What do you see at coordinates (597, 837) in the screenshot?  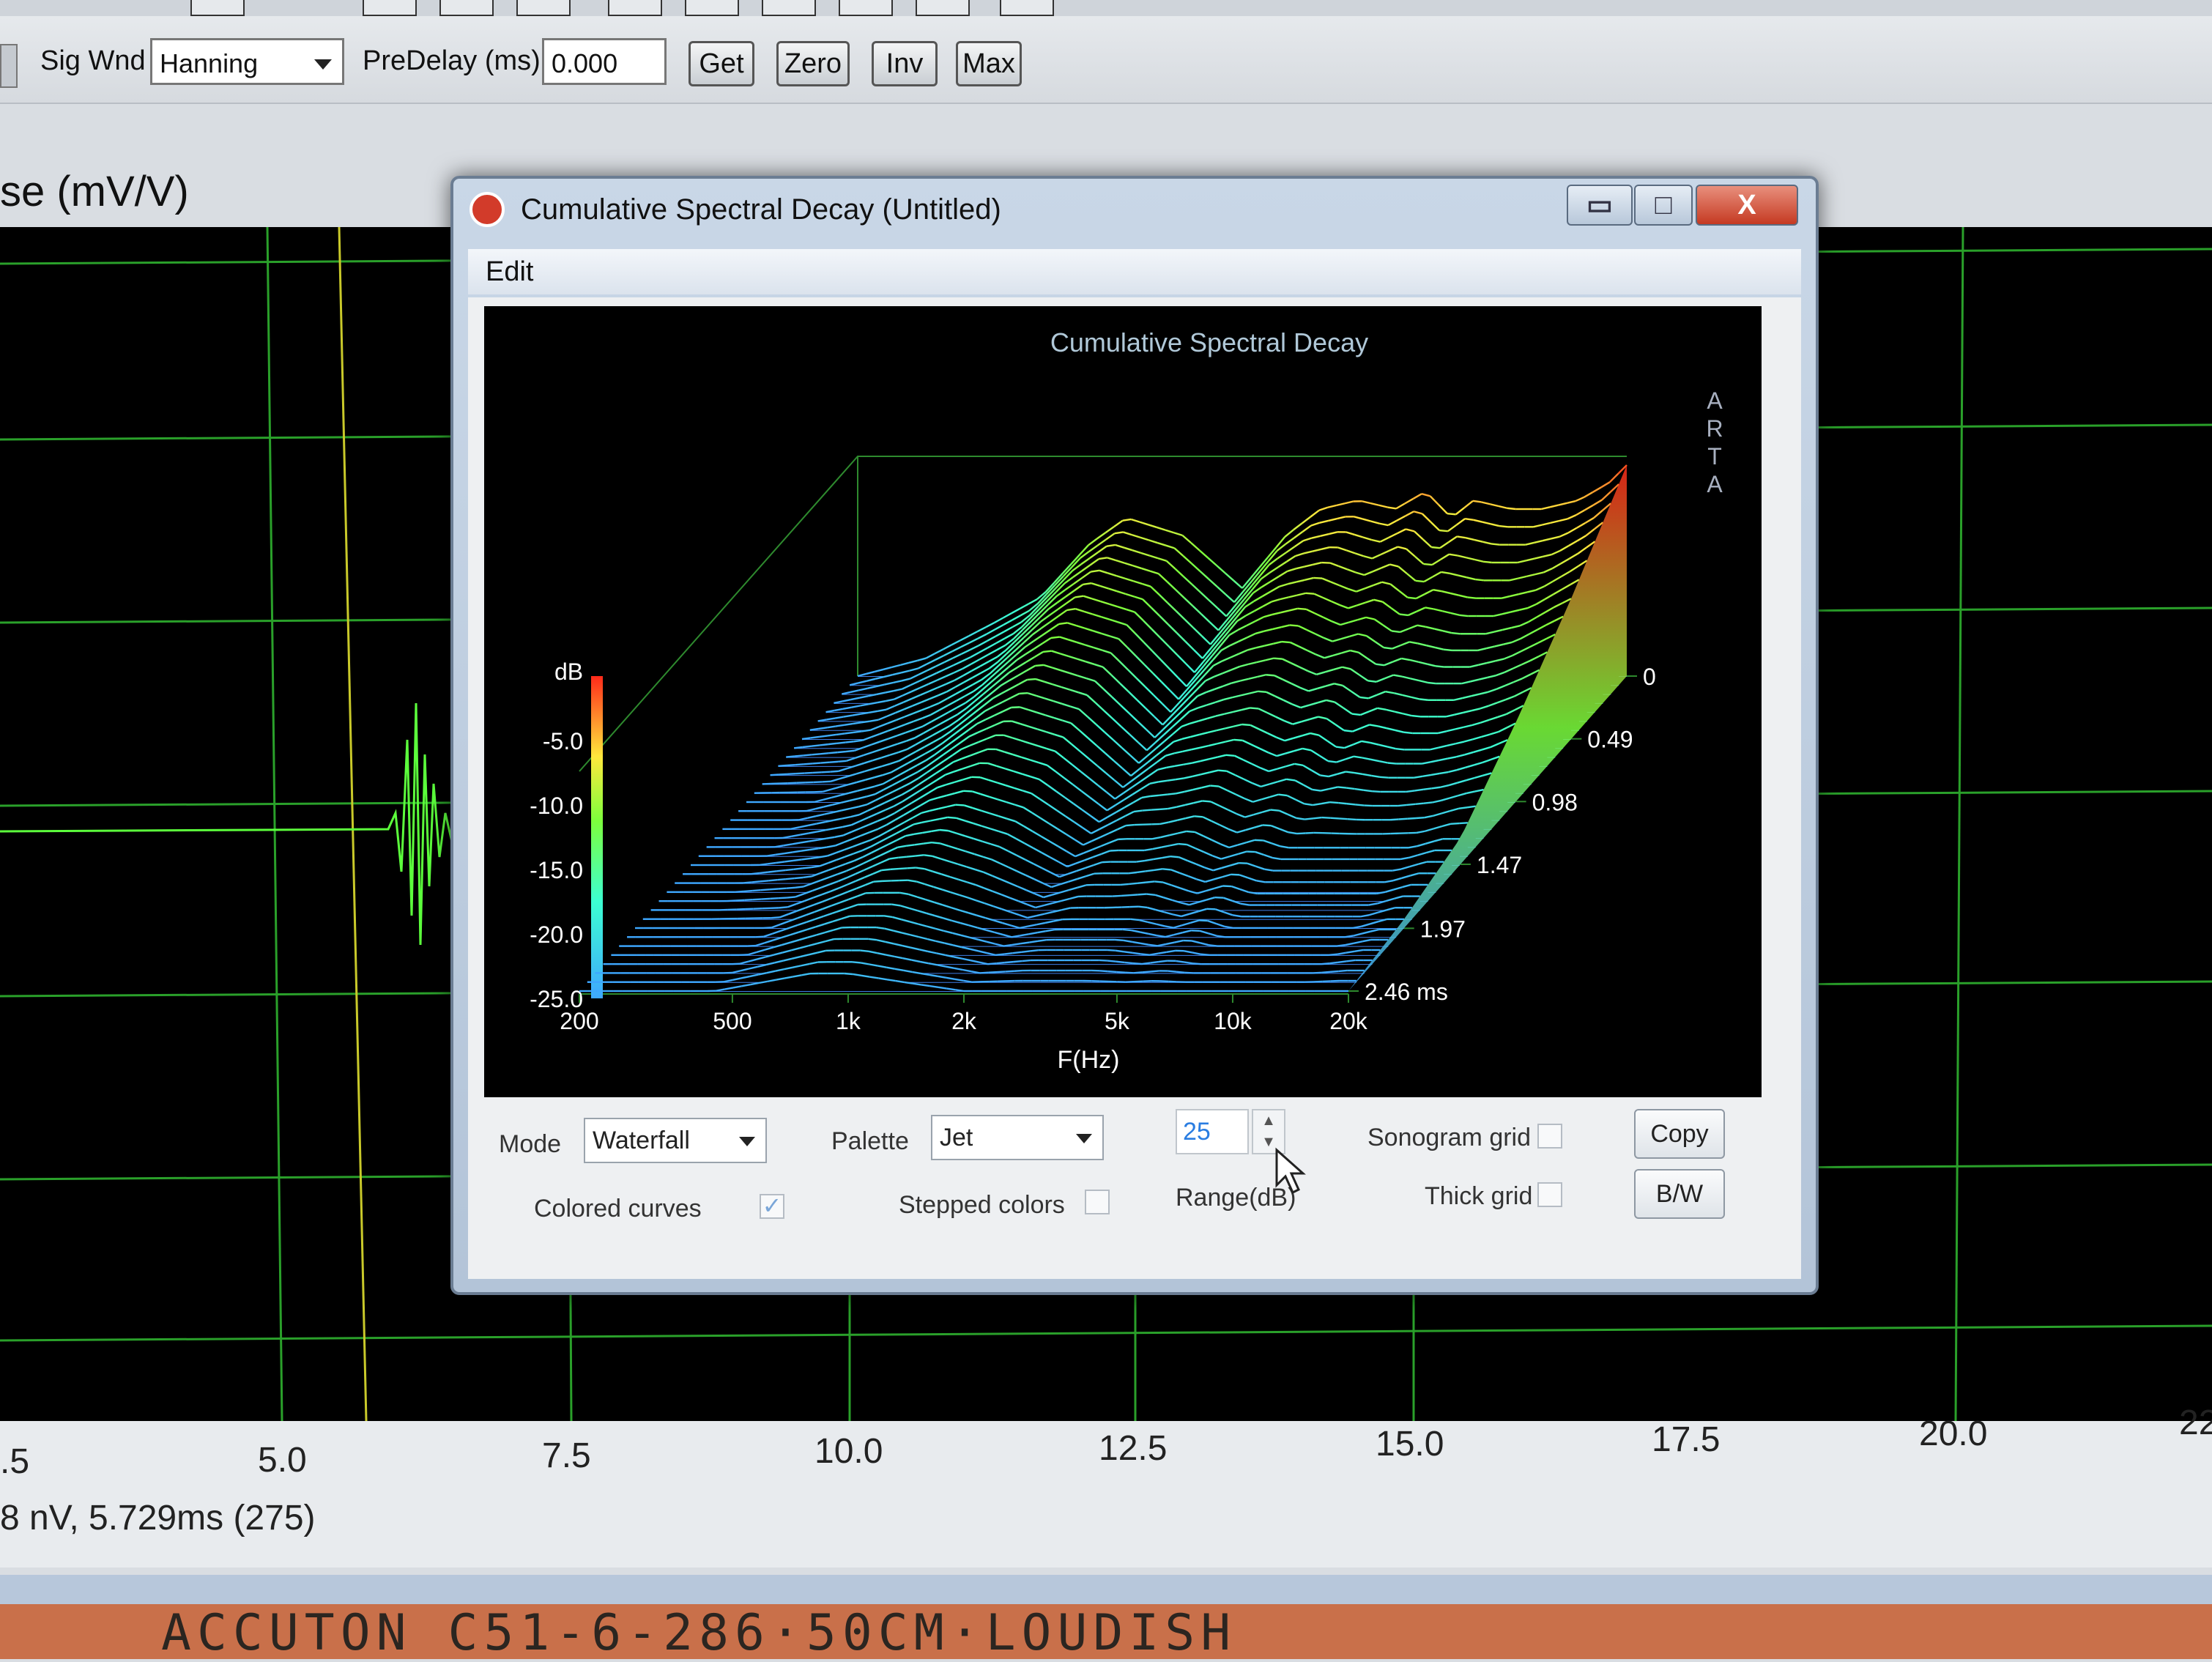 I see `color-scale-bar` at bounding box center [597, 837].